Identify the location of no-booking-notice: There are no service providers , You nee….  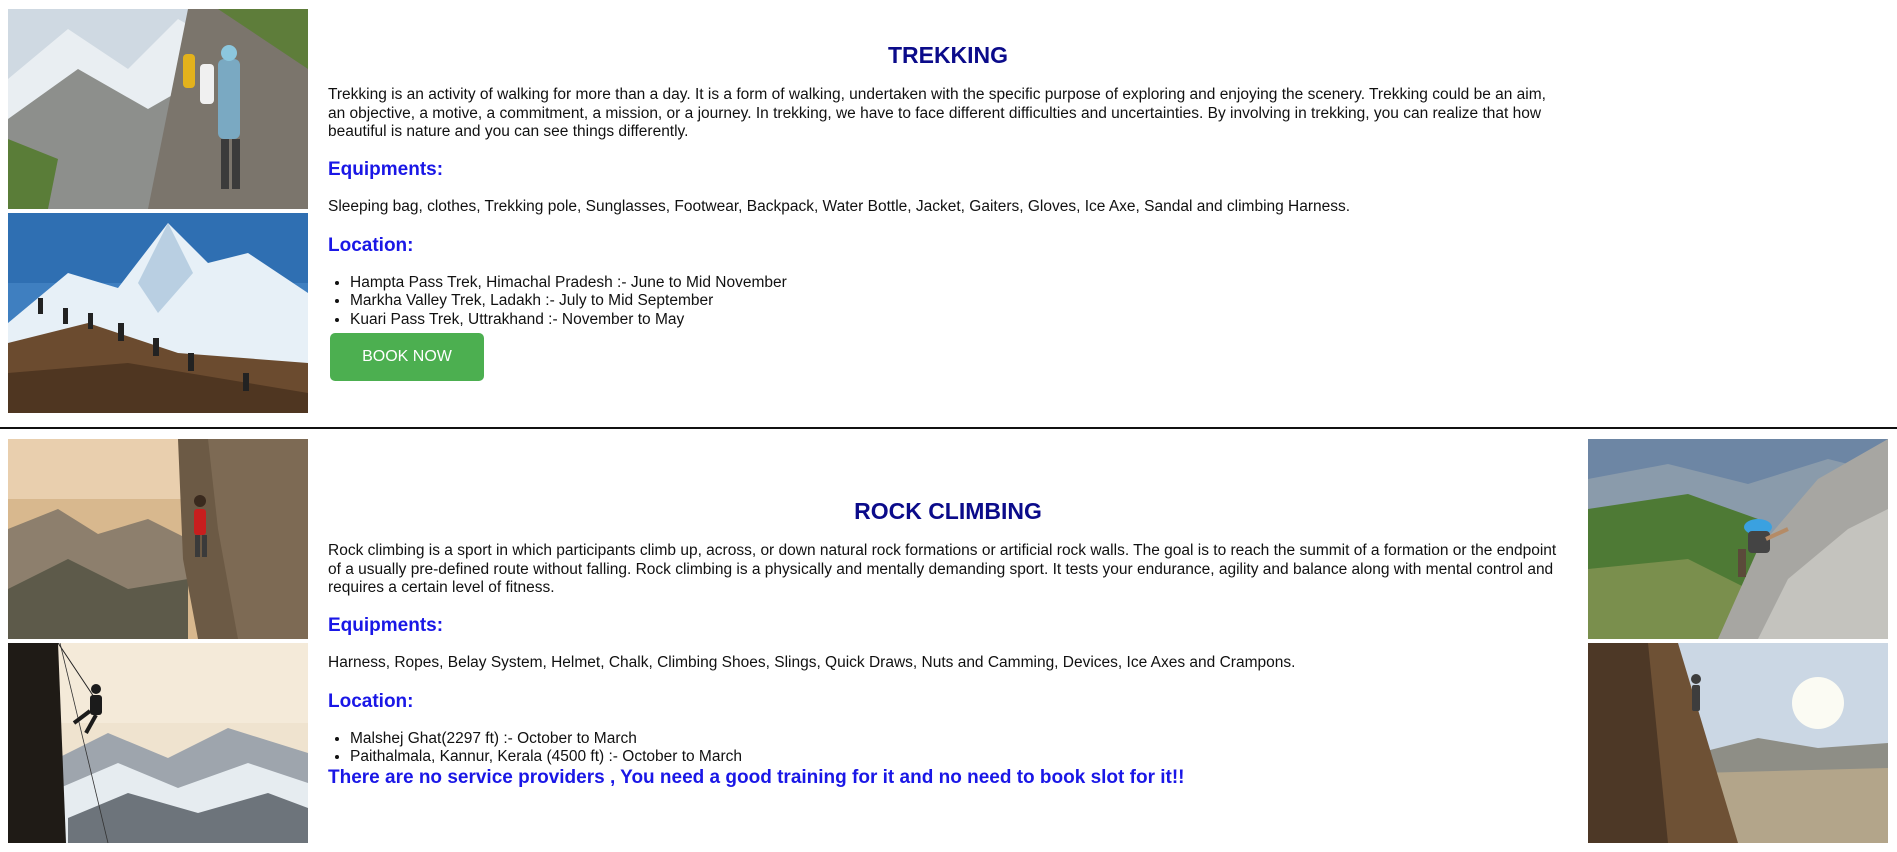
(756, 777).